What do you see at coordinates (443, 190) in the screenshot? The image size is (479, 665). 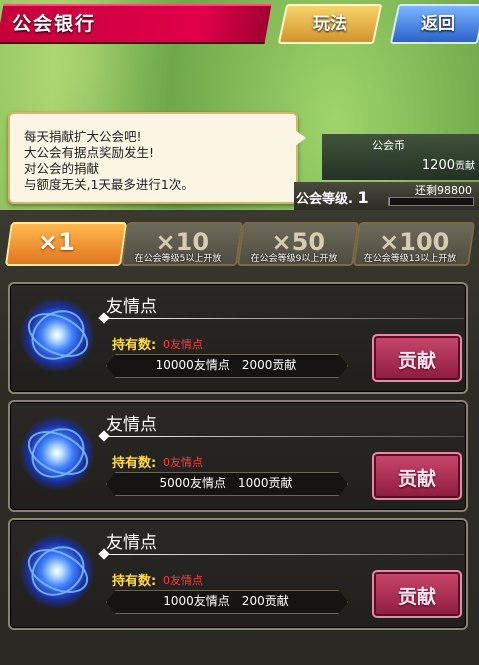 I see `remaining-points: 还剩98800` at bounding box center [443, 190].